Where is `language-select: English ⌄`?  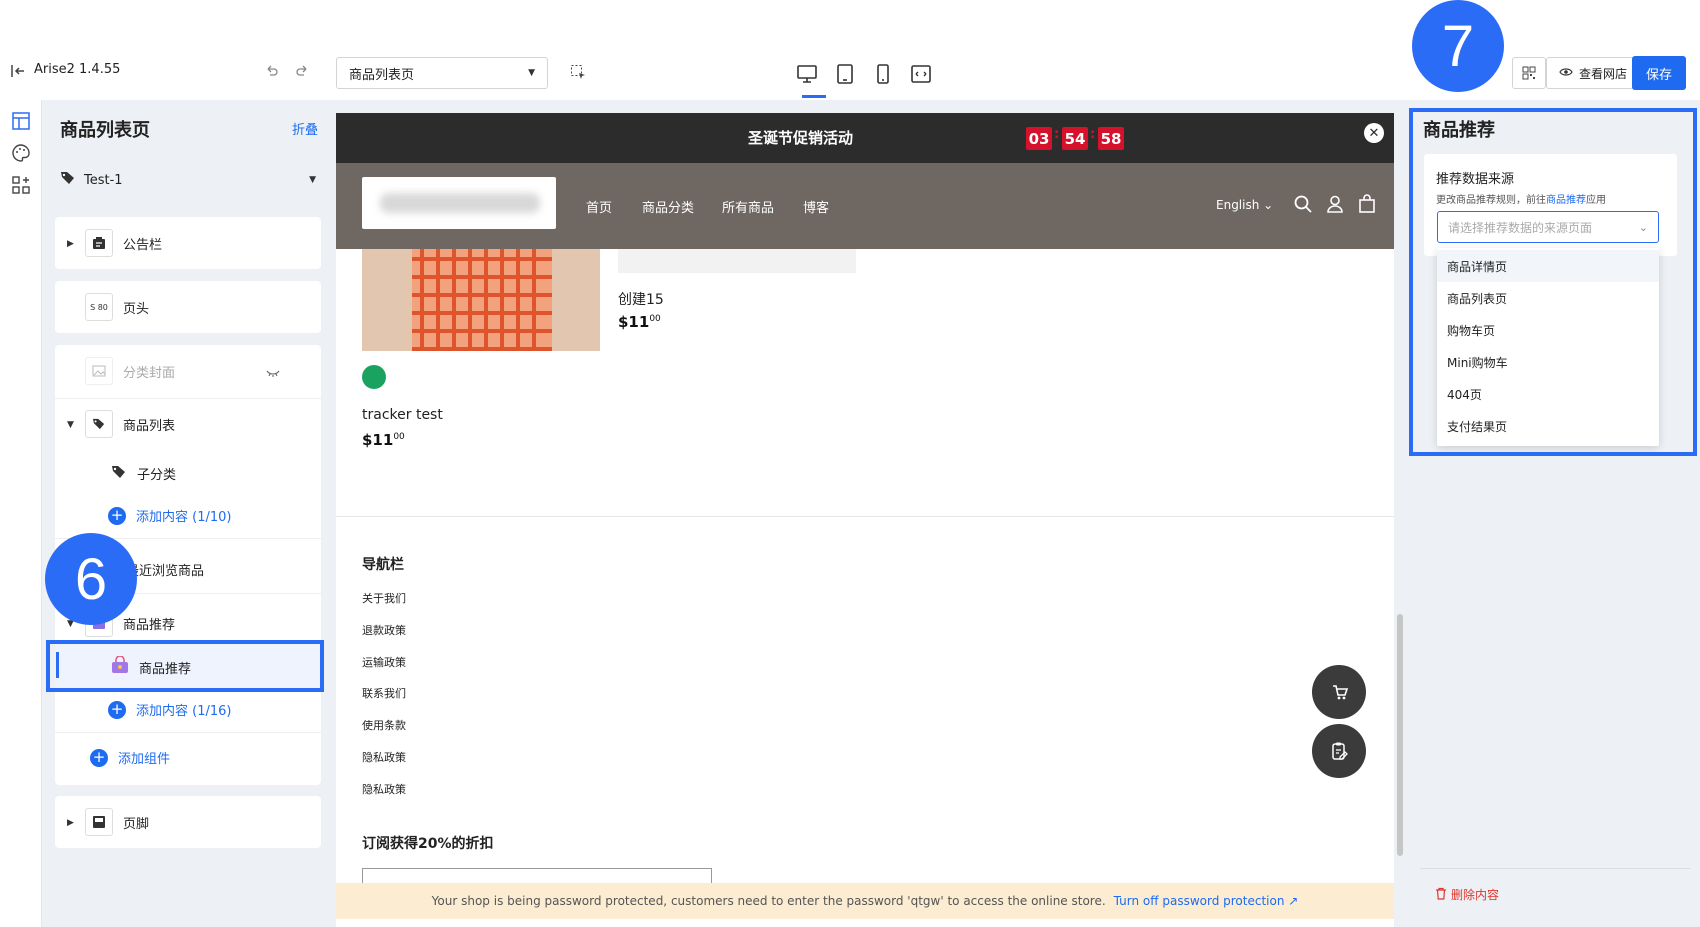 language-select: English ⌄ is located at coordinates (1244, 205).